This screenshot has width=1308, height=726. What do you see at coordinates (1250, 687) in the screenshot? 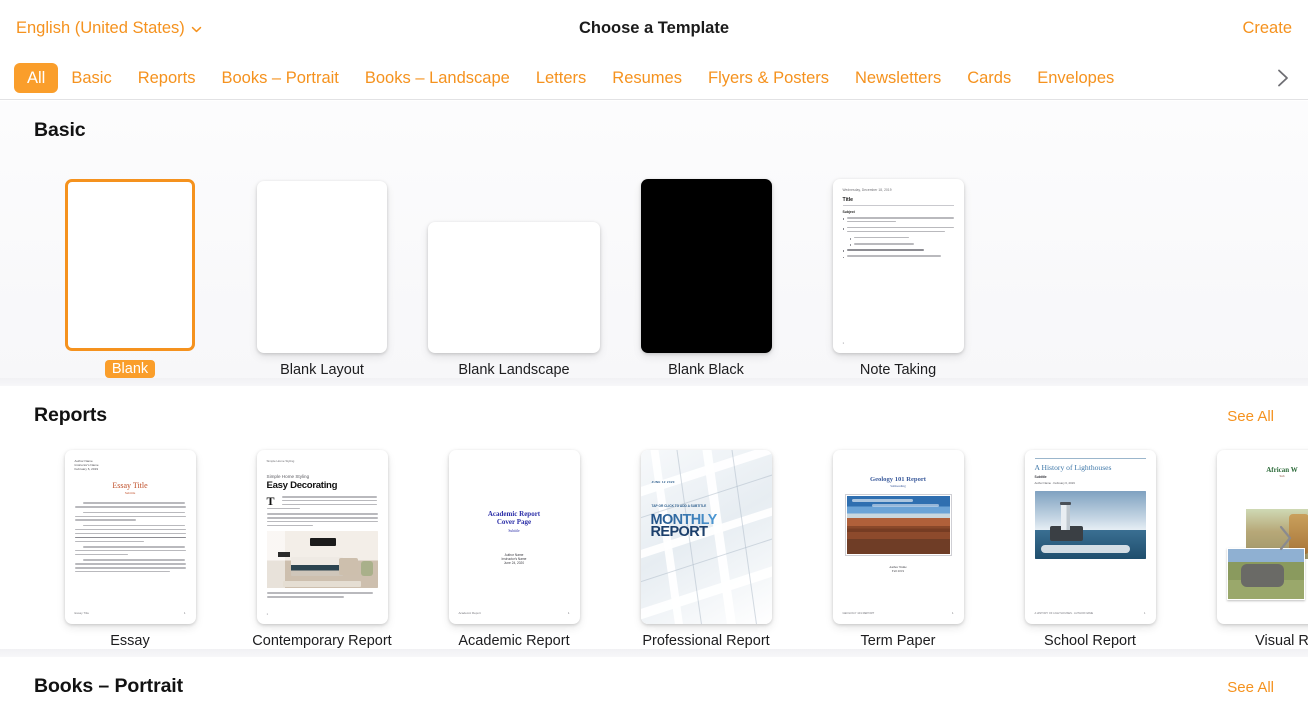
I see `see-all-books-portrait: See All` at bounding box center [1250, 687].